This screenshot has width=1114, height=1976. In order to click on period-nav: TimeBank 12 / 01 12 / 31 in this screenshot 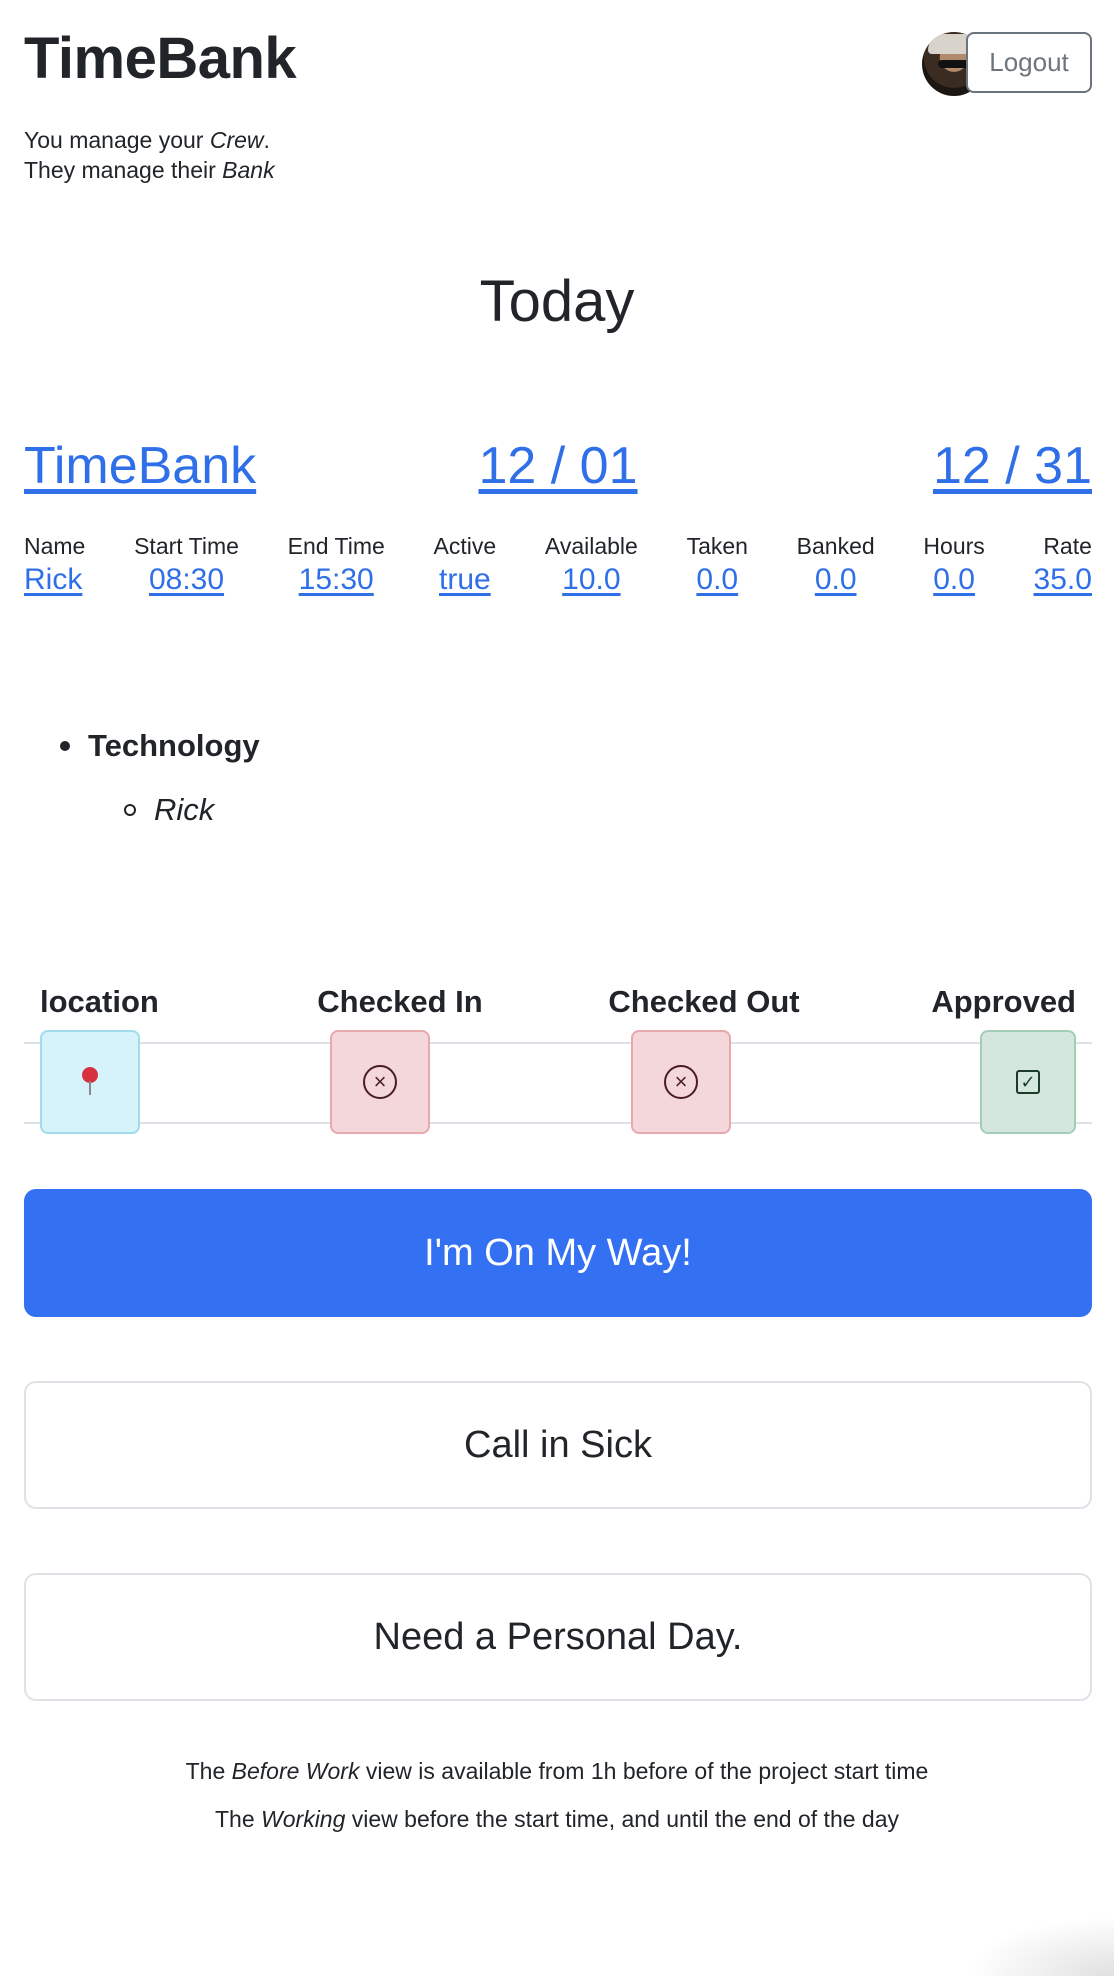, I will do `click(558, 466)`.